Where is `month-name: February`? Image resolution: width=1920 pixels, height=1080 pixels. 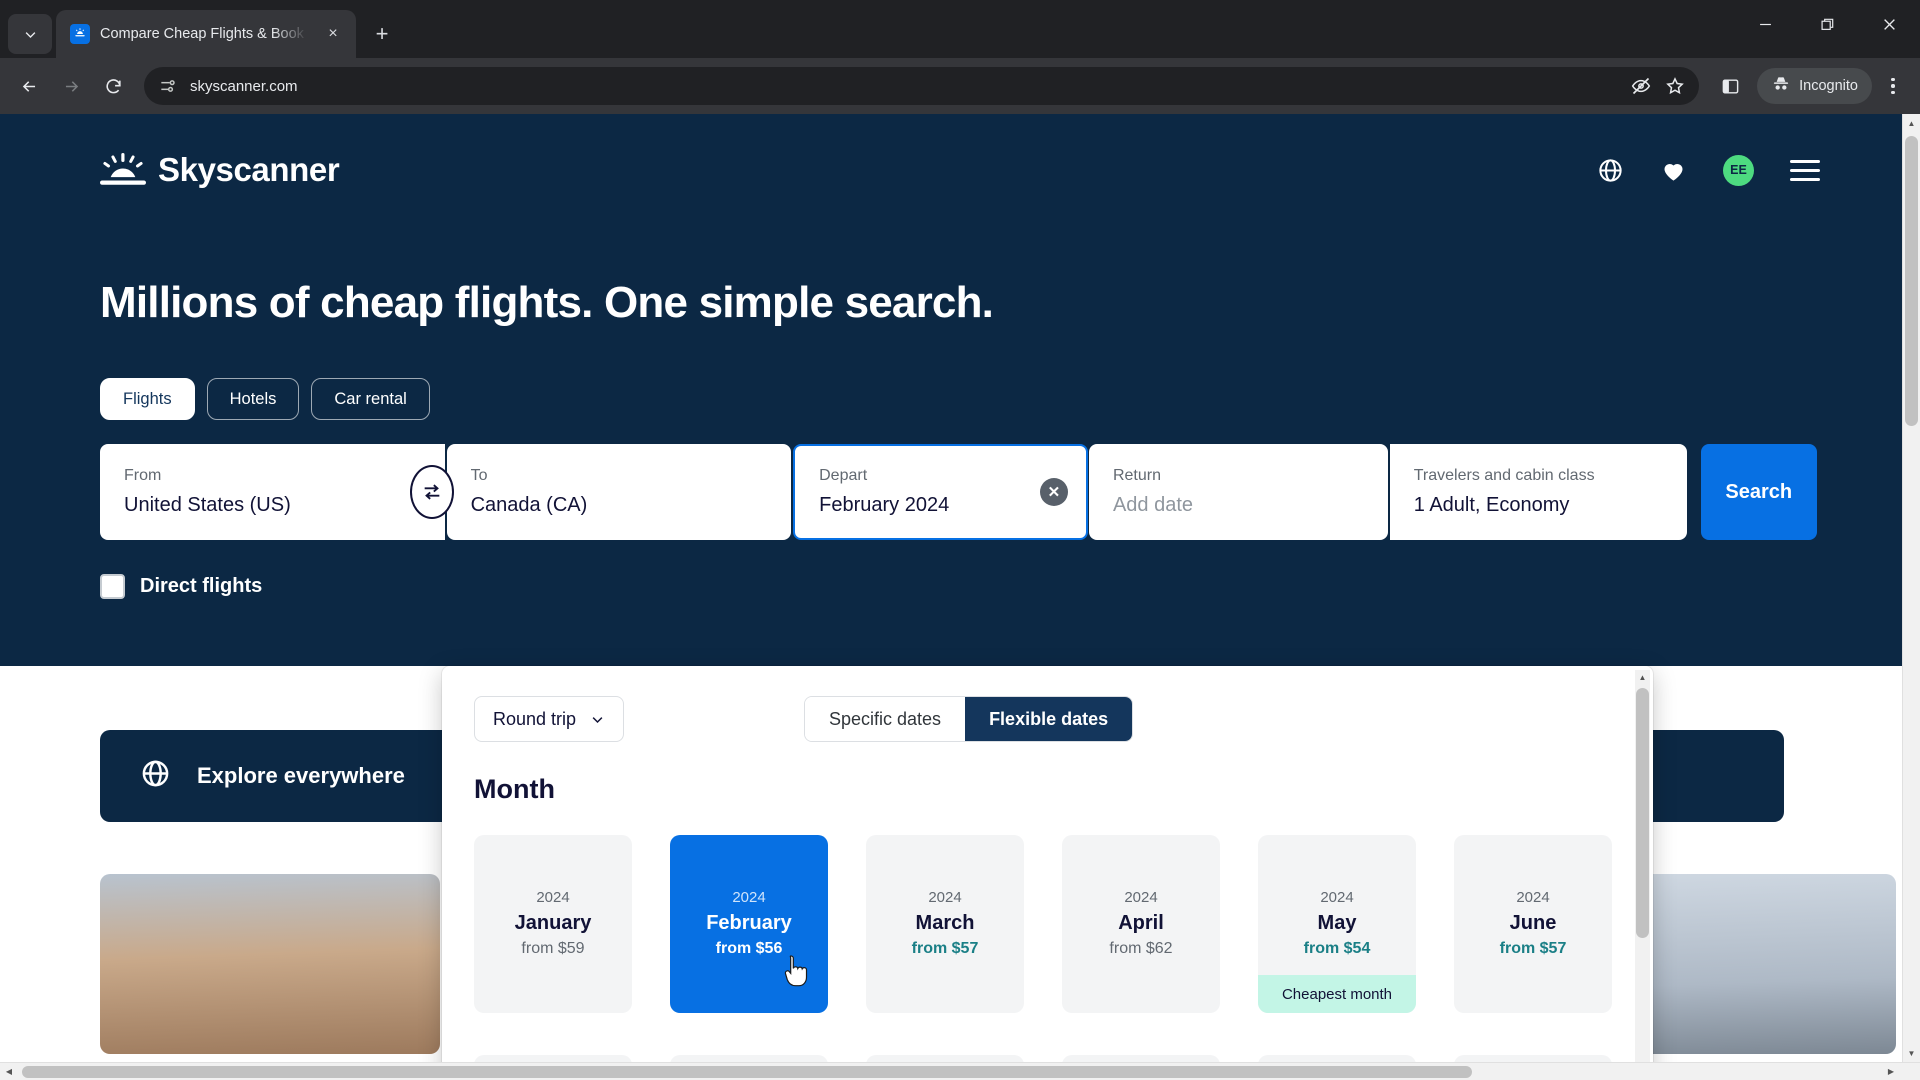
month-name: February is located at coordinates (749, 923).